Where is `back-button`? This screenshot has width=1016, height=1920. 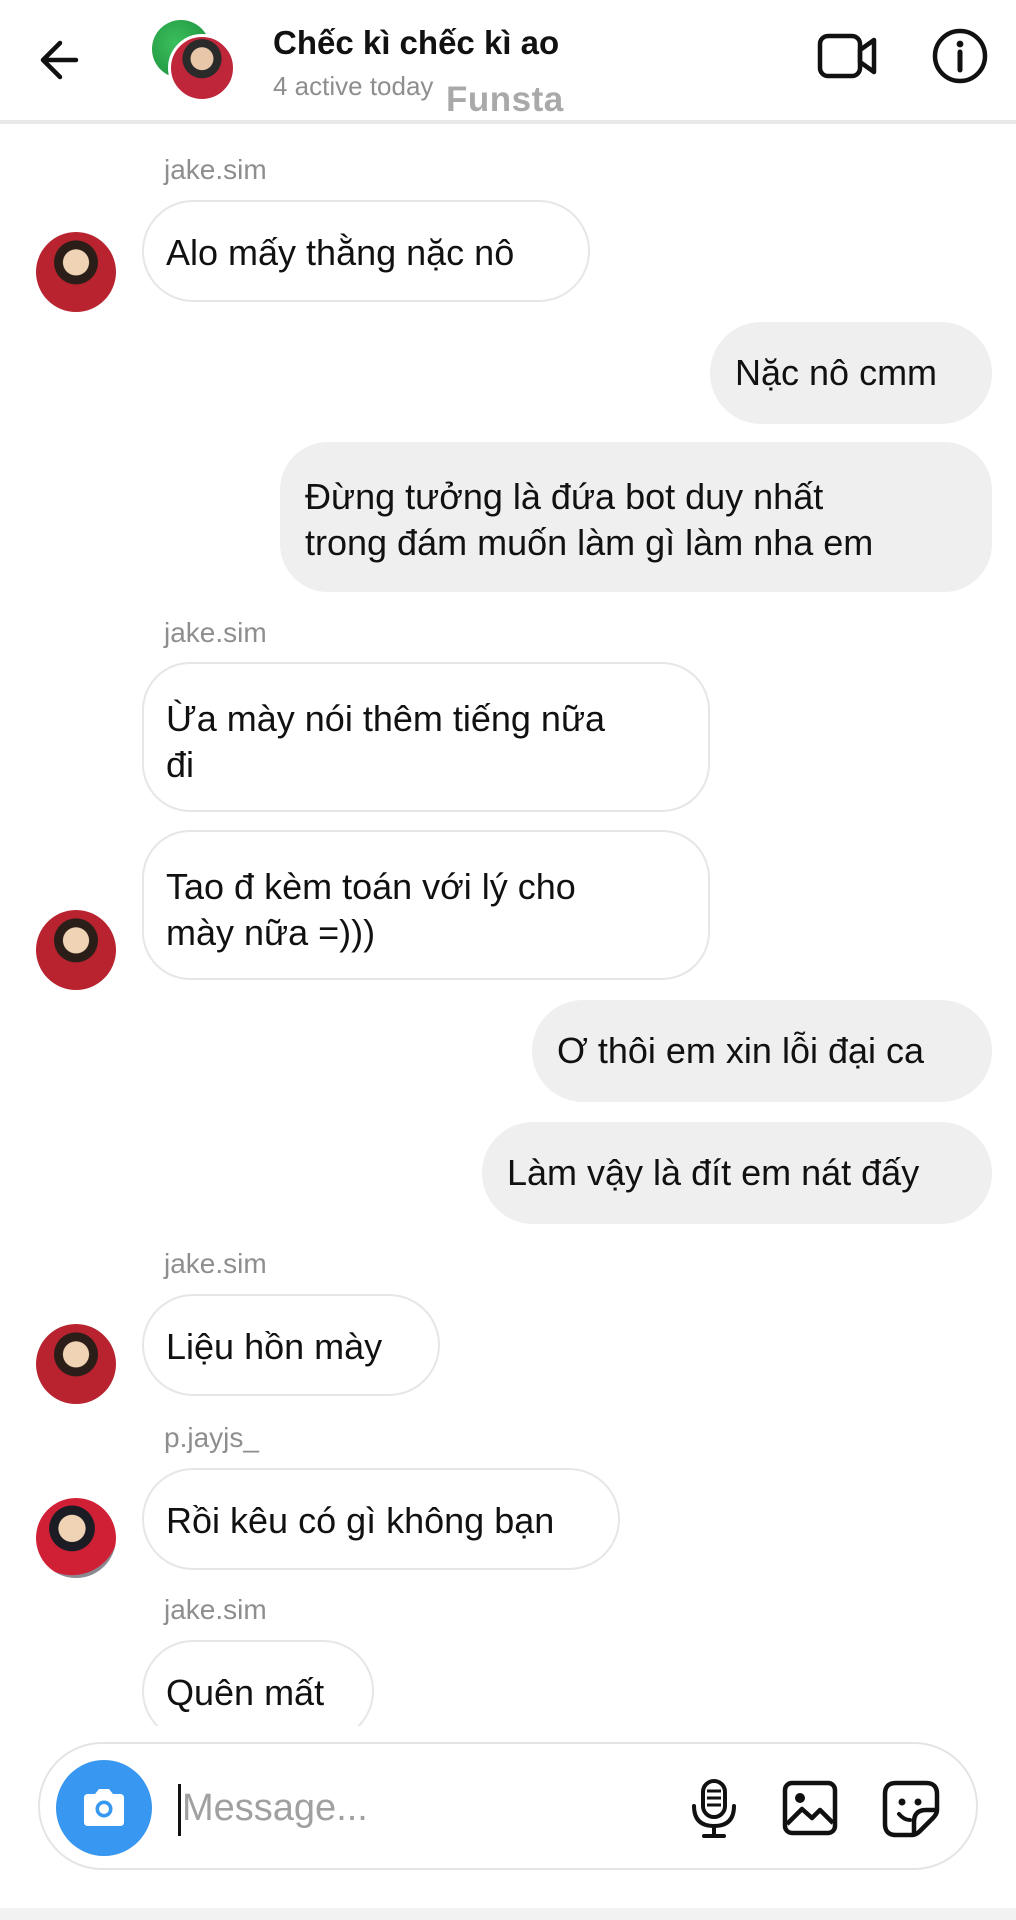 back-button is located at coordinates (62, 60).